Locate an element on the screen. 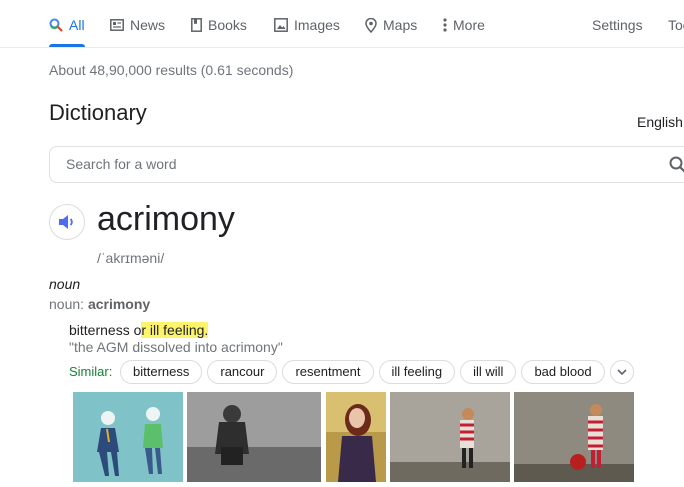  similar-chip: ill will is located at coordinates (488, 372).